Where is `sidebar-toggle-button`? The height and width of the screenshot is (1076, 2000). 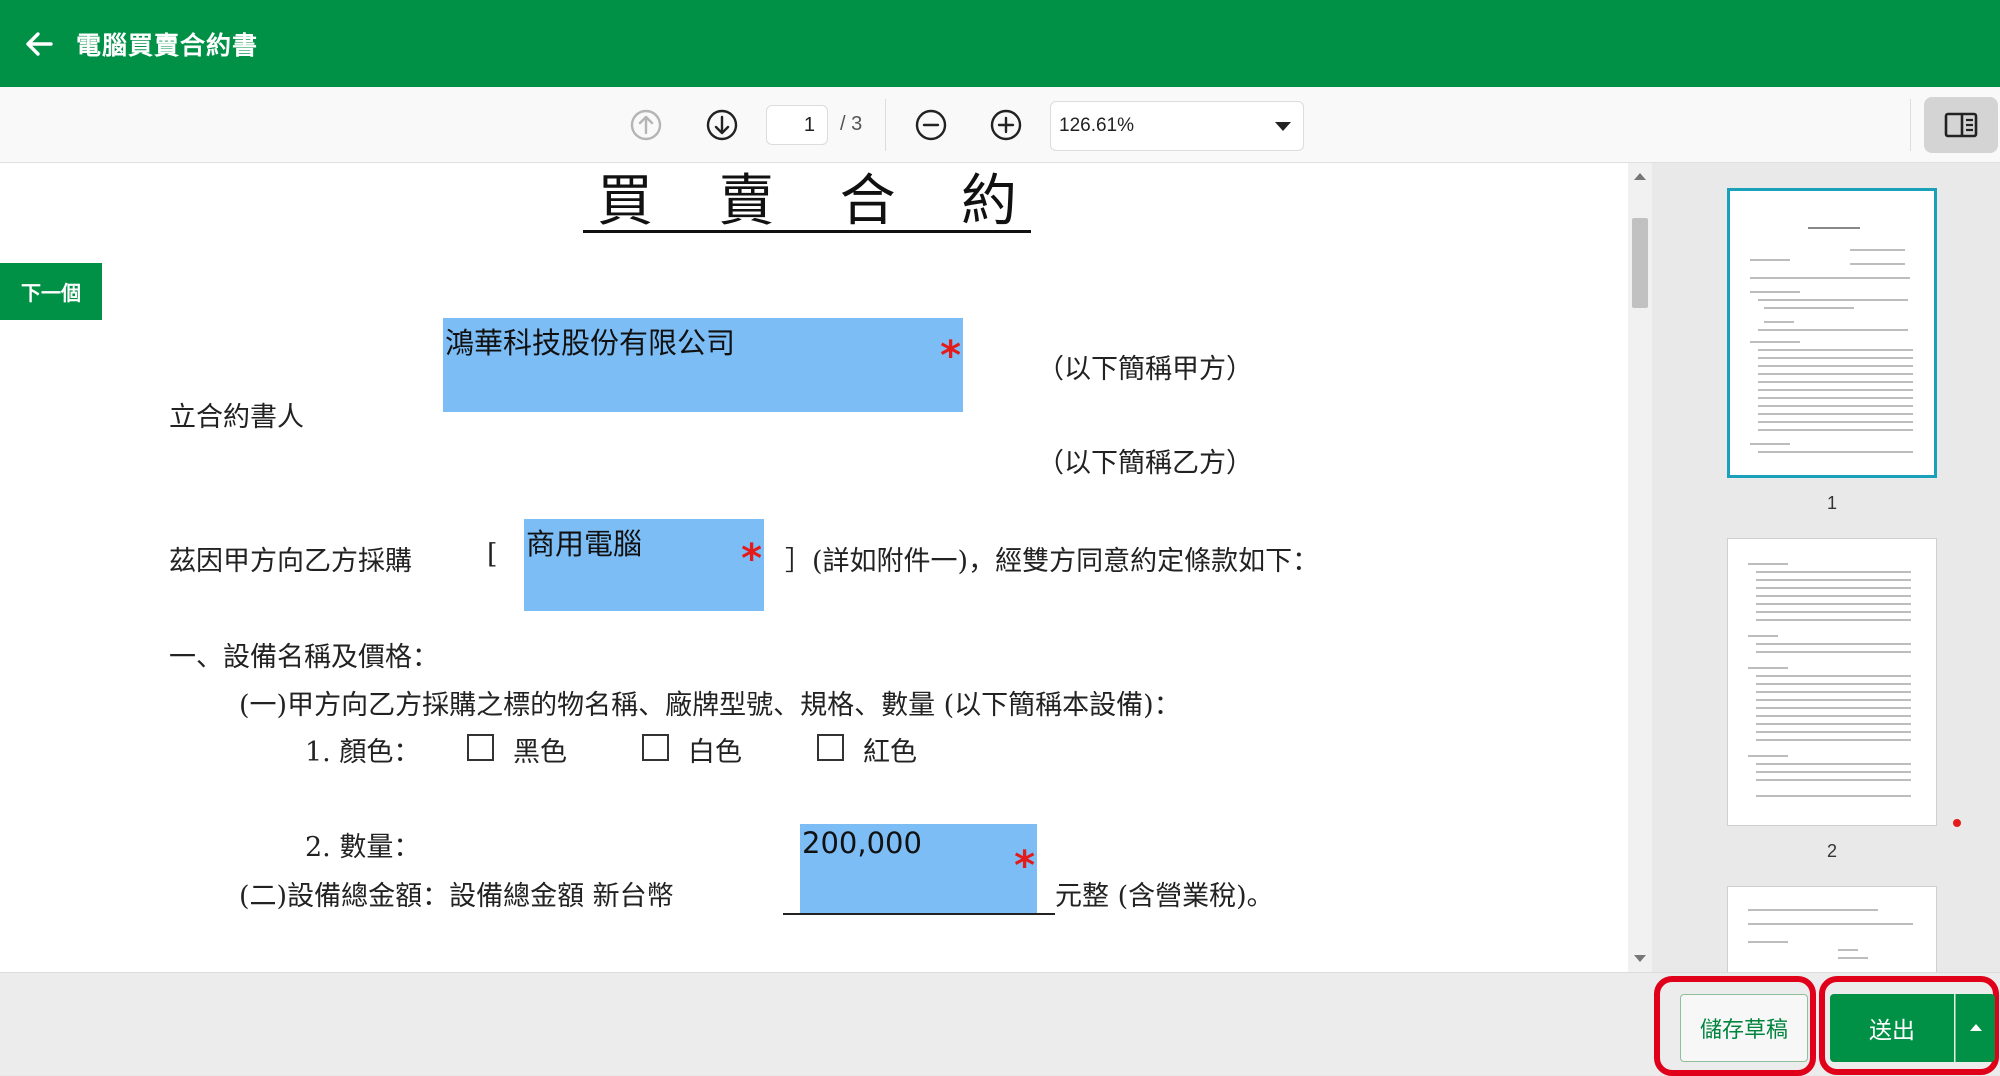
sidebar-toggle-button is located at coordinates (1961, 125).